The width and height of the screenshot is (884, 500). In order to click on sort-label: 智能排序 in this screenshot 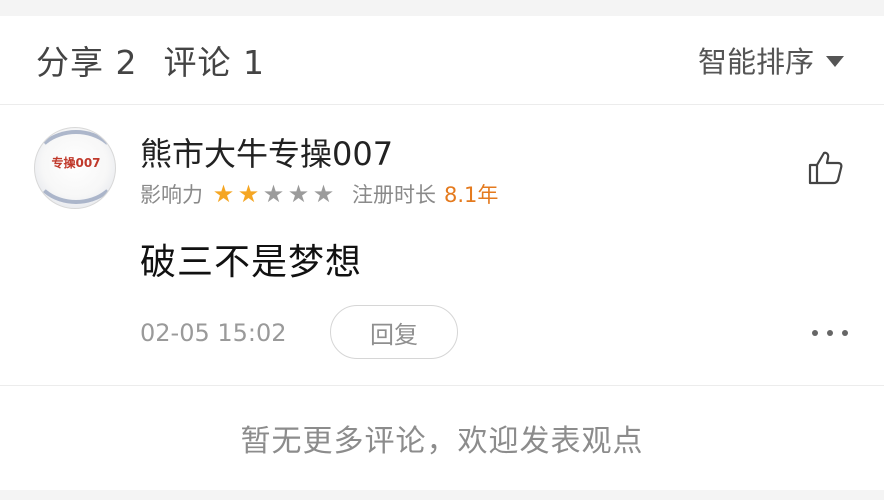, I will do `click(755, 62)`.